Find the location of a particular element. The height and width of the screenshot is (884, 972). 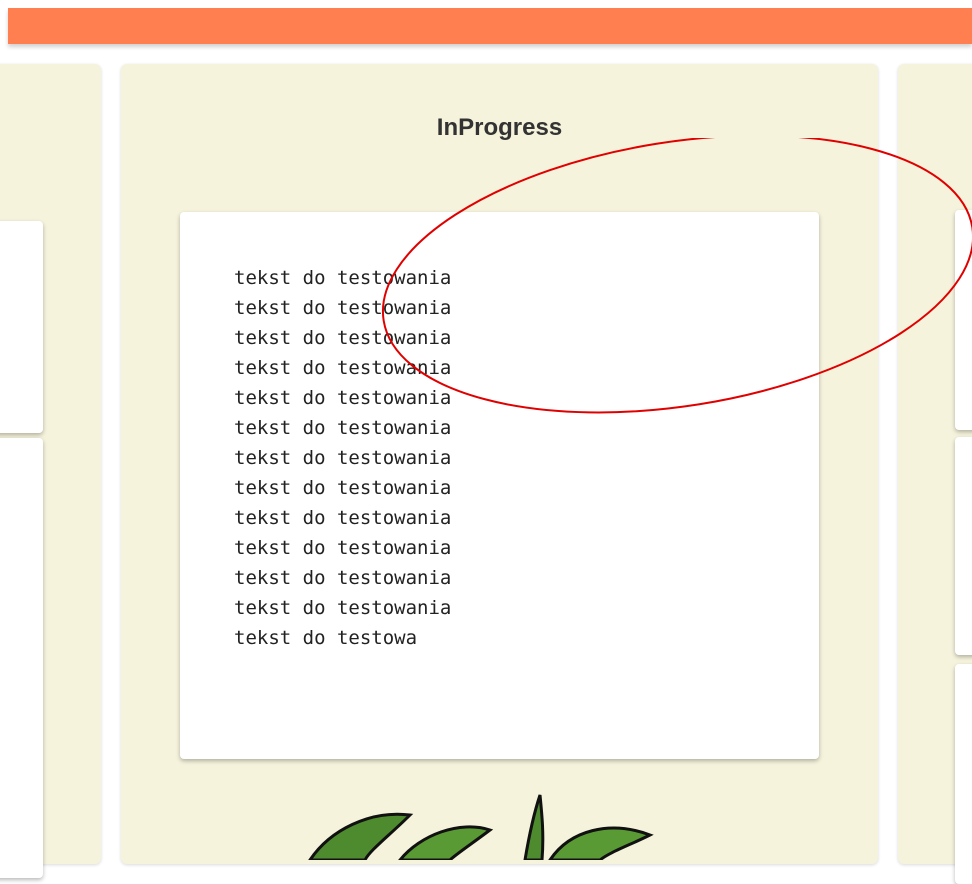

column-title: InProgress is located at coordinates (499, 127).